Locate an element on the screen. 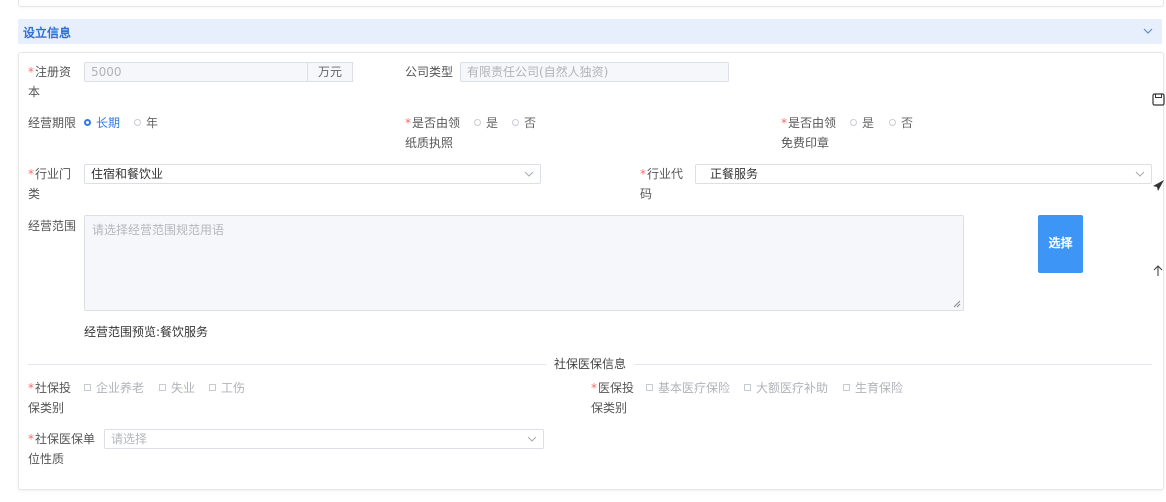  back-to-top-icon is located at coordinates (1158, 270).